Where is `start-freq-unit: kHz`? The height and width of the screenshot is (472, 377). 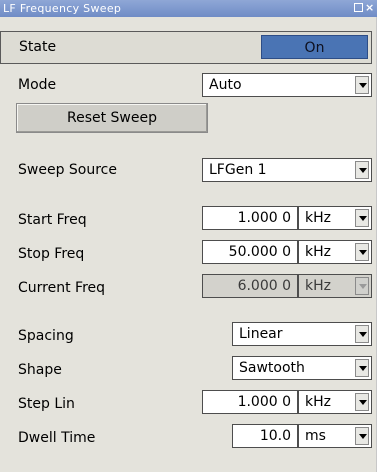 start-freq-unit: kHz is located at coordinates (318, 218).